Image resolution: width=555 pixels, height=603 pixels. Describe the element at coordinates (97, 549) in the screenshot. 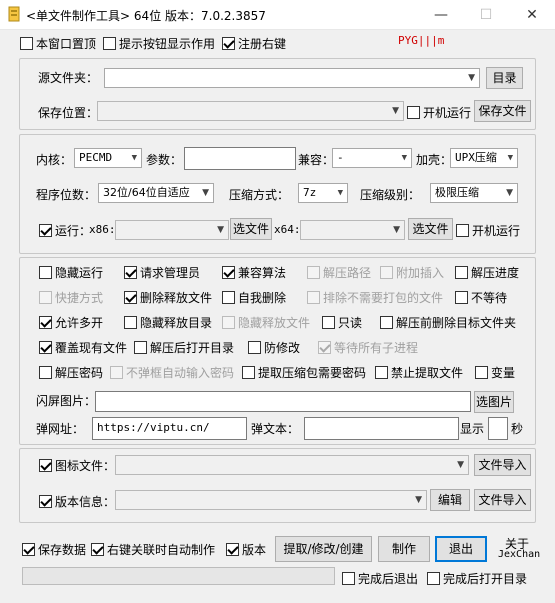

I see `right-click-auto-check-icon` at that location.